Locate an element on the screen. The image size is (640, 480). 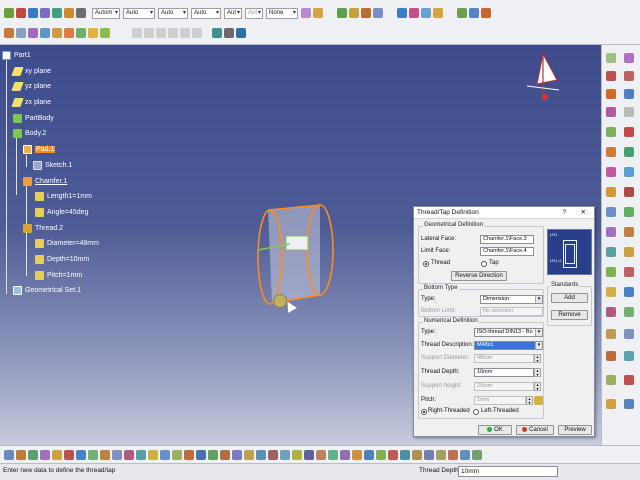
tree-item-angle: Angle=45deg is located at coordinates (61, 212).